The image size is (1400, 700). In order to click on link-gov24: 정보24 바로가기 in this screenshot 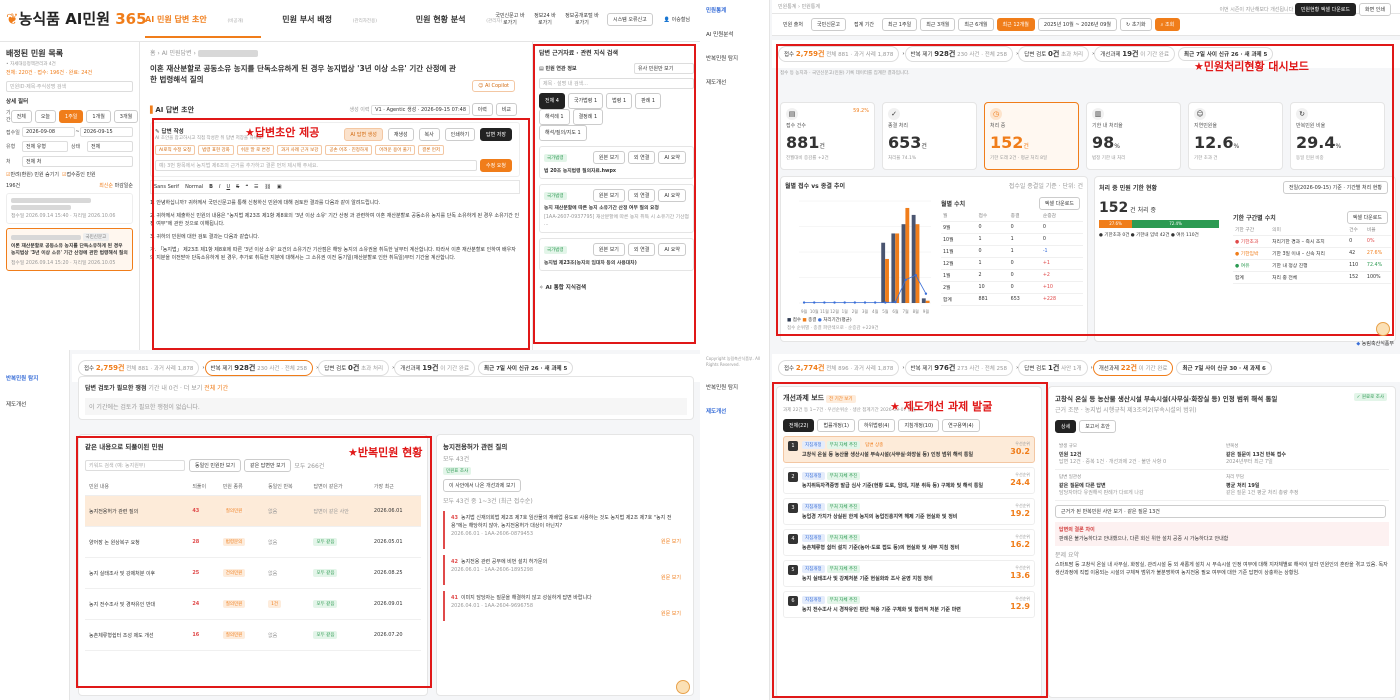, I will do `click(545, 19)`.